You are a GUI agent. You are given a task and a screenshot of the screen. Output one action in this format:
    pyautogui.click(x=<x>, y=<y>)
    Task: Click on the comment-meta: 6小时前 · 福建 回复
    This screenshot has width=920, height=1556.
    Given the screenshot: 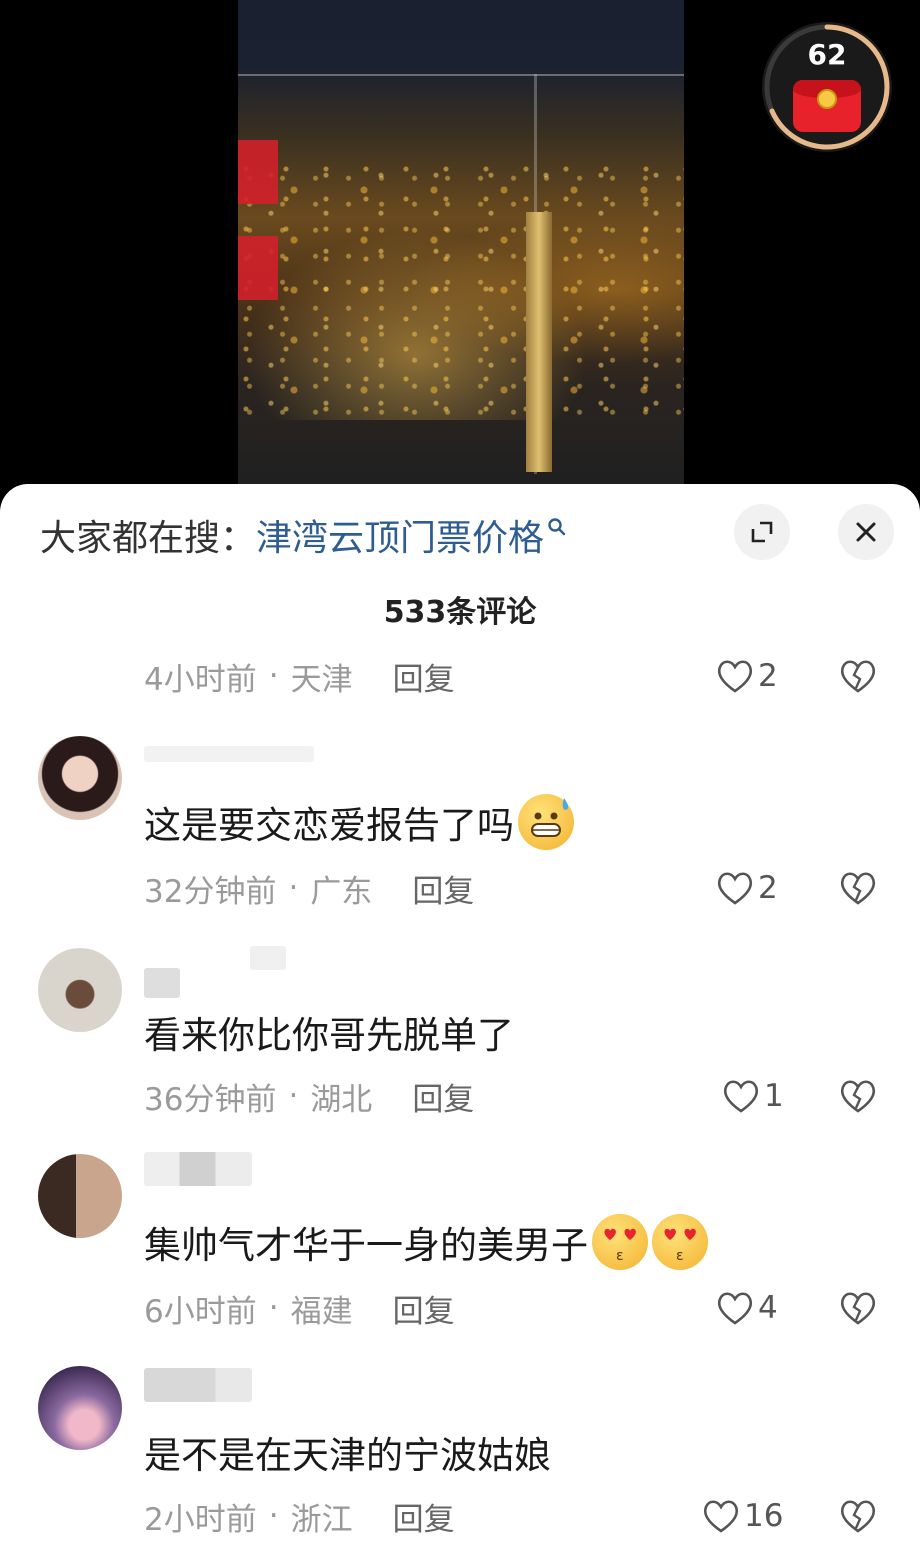 What is the action you would take?
    pyautogui.click(x=299, y=1308)
    